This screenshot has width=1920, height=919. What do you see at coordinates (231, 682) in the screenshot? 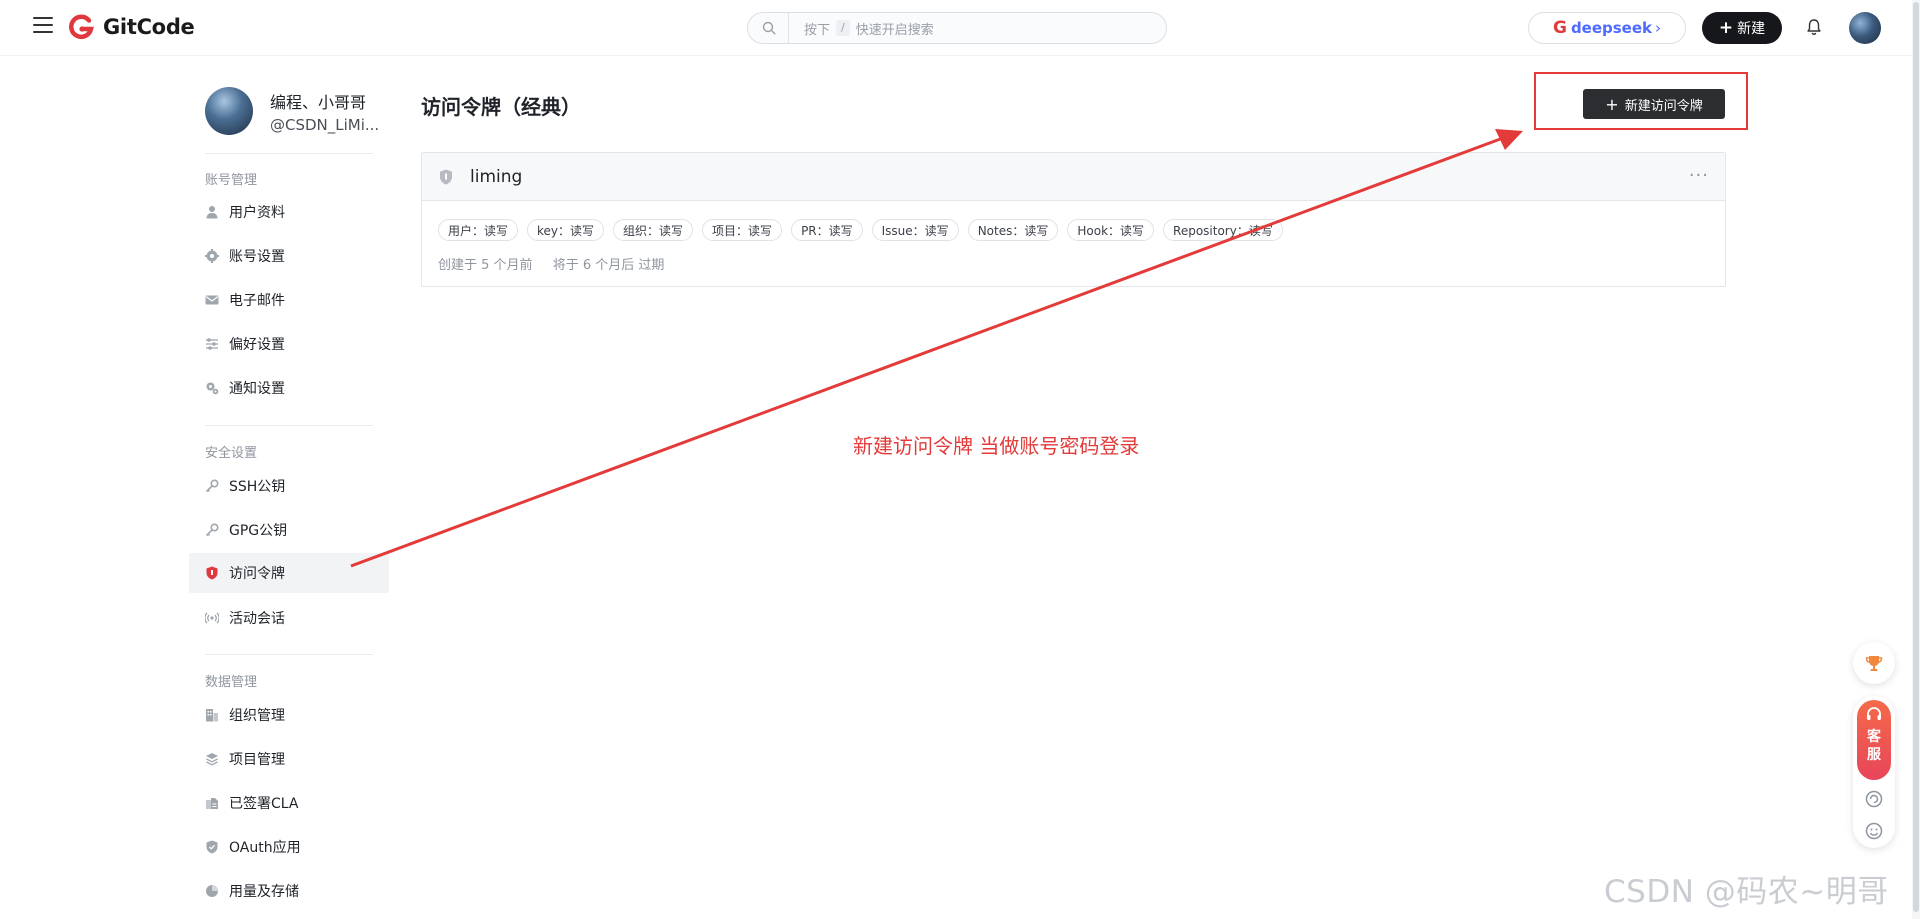
I see `section-data: 数据管理` at bounding box center [231, 682].